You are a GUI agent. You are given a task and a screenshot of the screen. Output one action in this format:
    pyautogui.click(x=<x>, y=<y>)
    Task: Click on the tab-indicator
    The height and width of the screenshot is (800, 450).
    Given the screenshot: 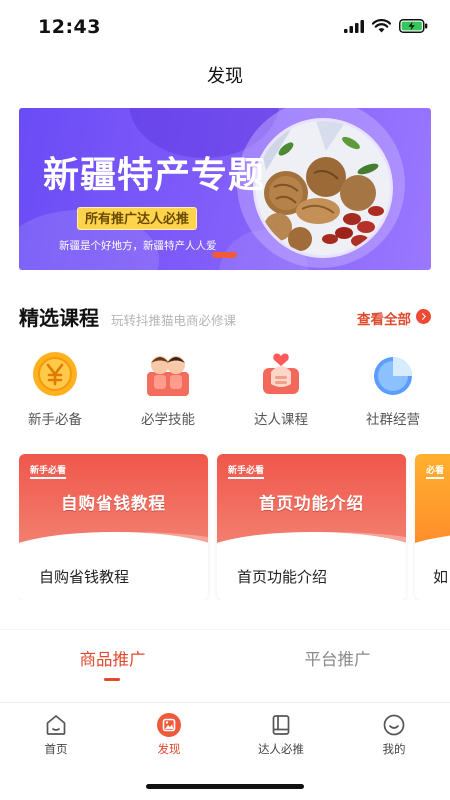 What is the action you would take?
    pyautogui.click(x=112, y=679)
    